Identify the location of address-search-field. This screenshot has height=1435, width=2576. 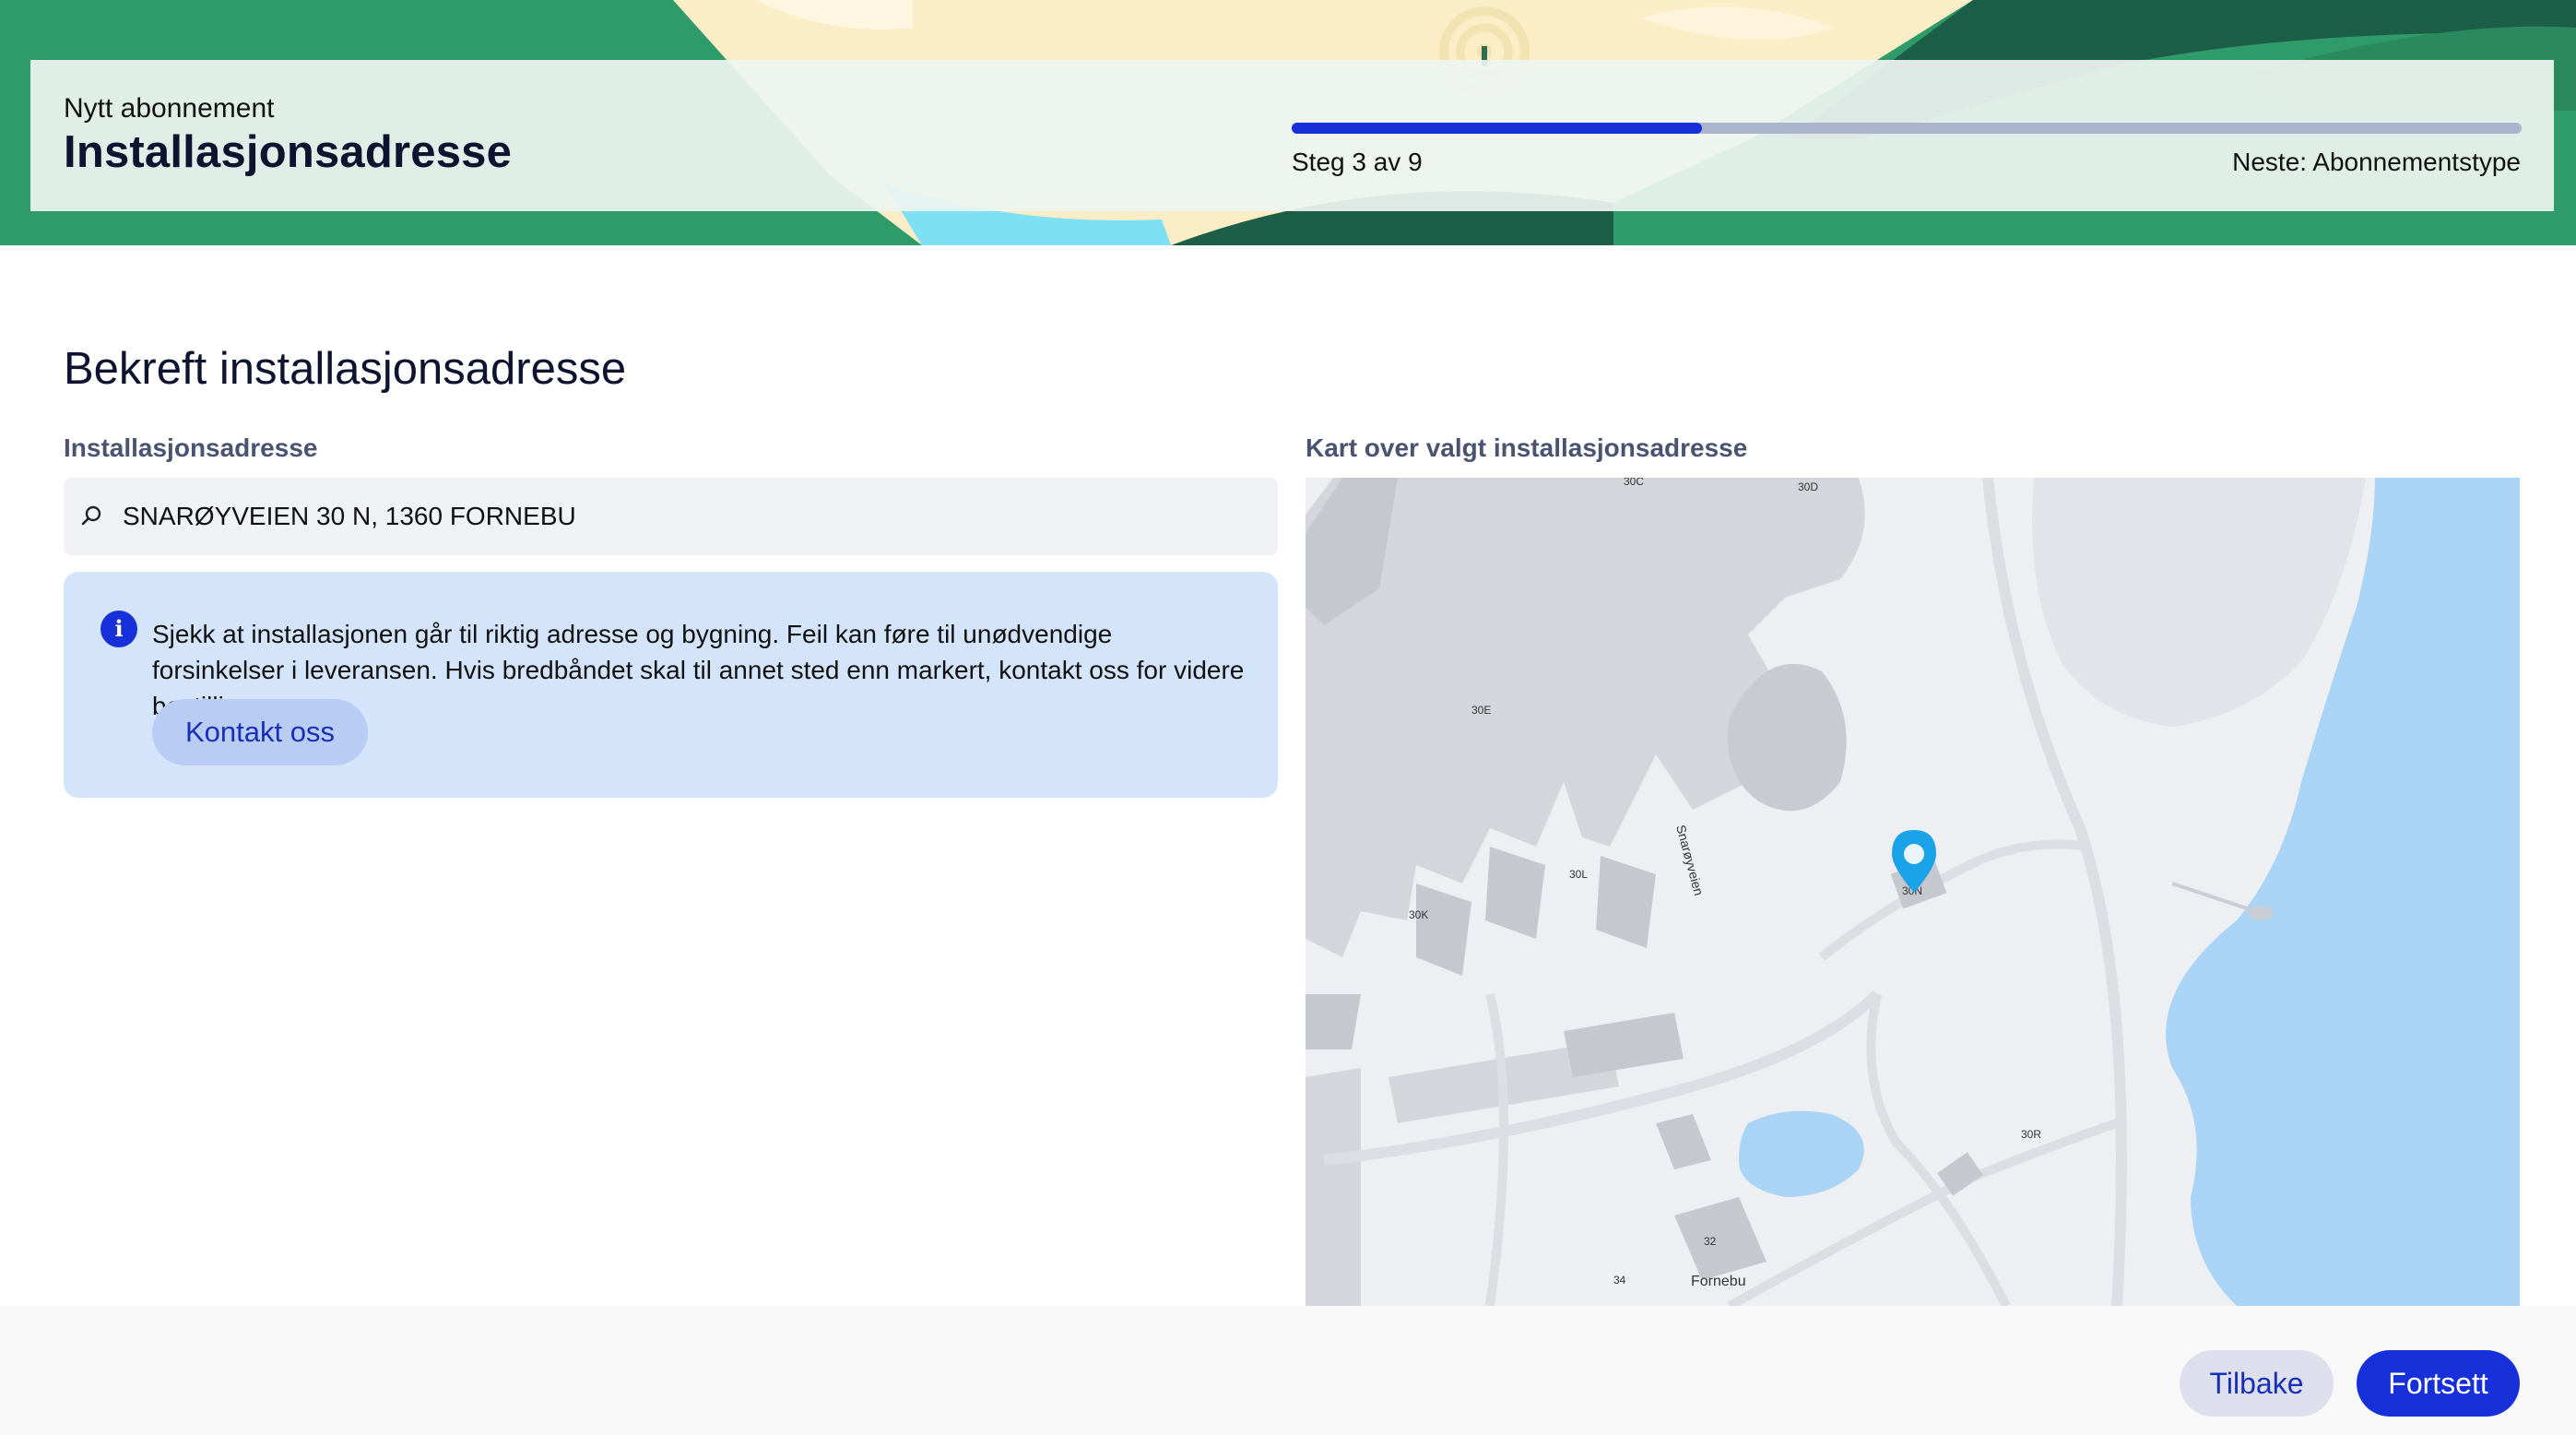
(671, 516).